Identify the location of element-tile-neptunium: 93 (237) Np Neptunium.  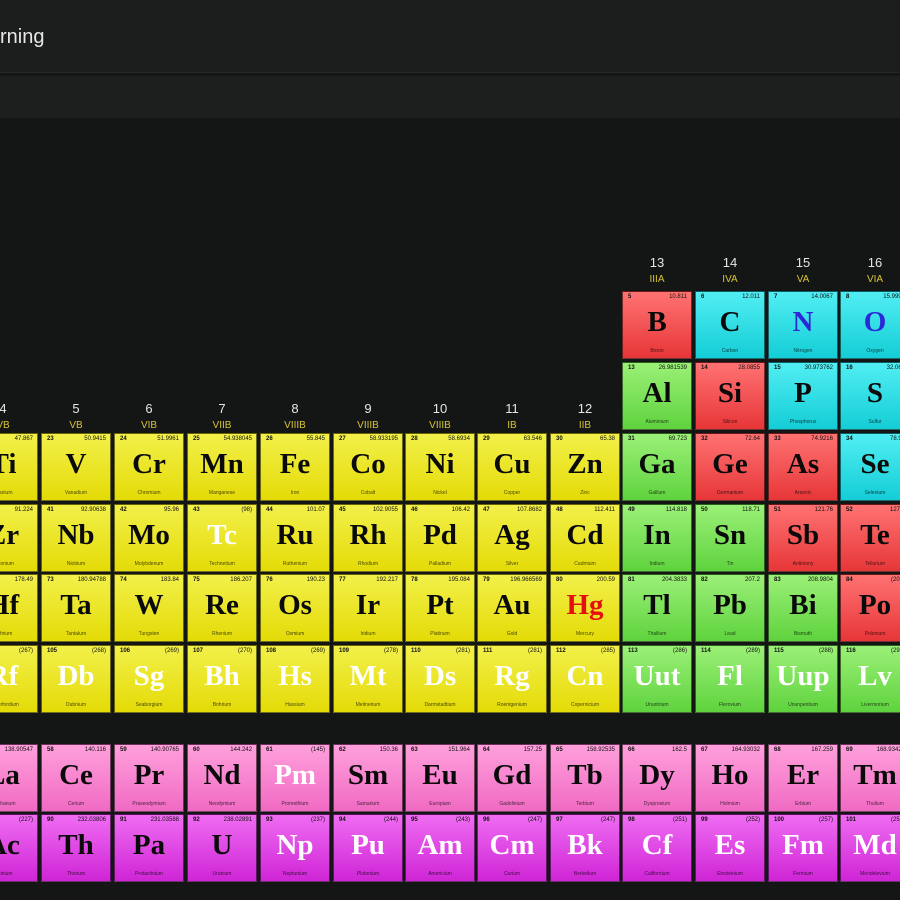
(295, 848).